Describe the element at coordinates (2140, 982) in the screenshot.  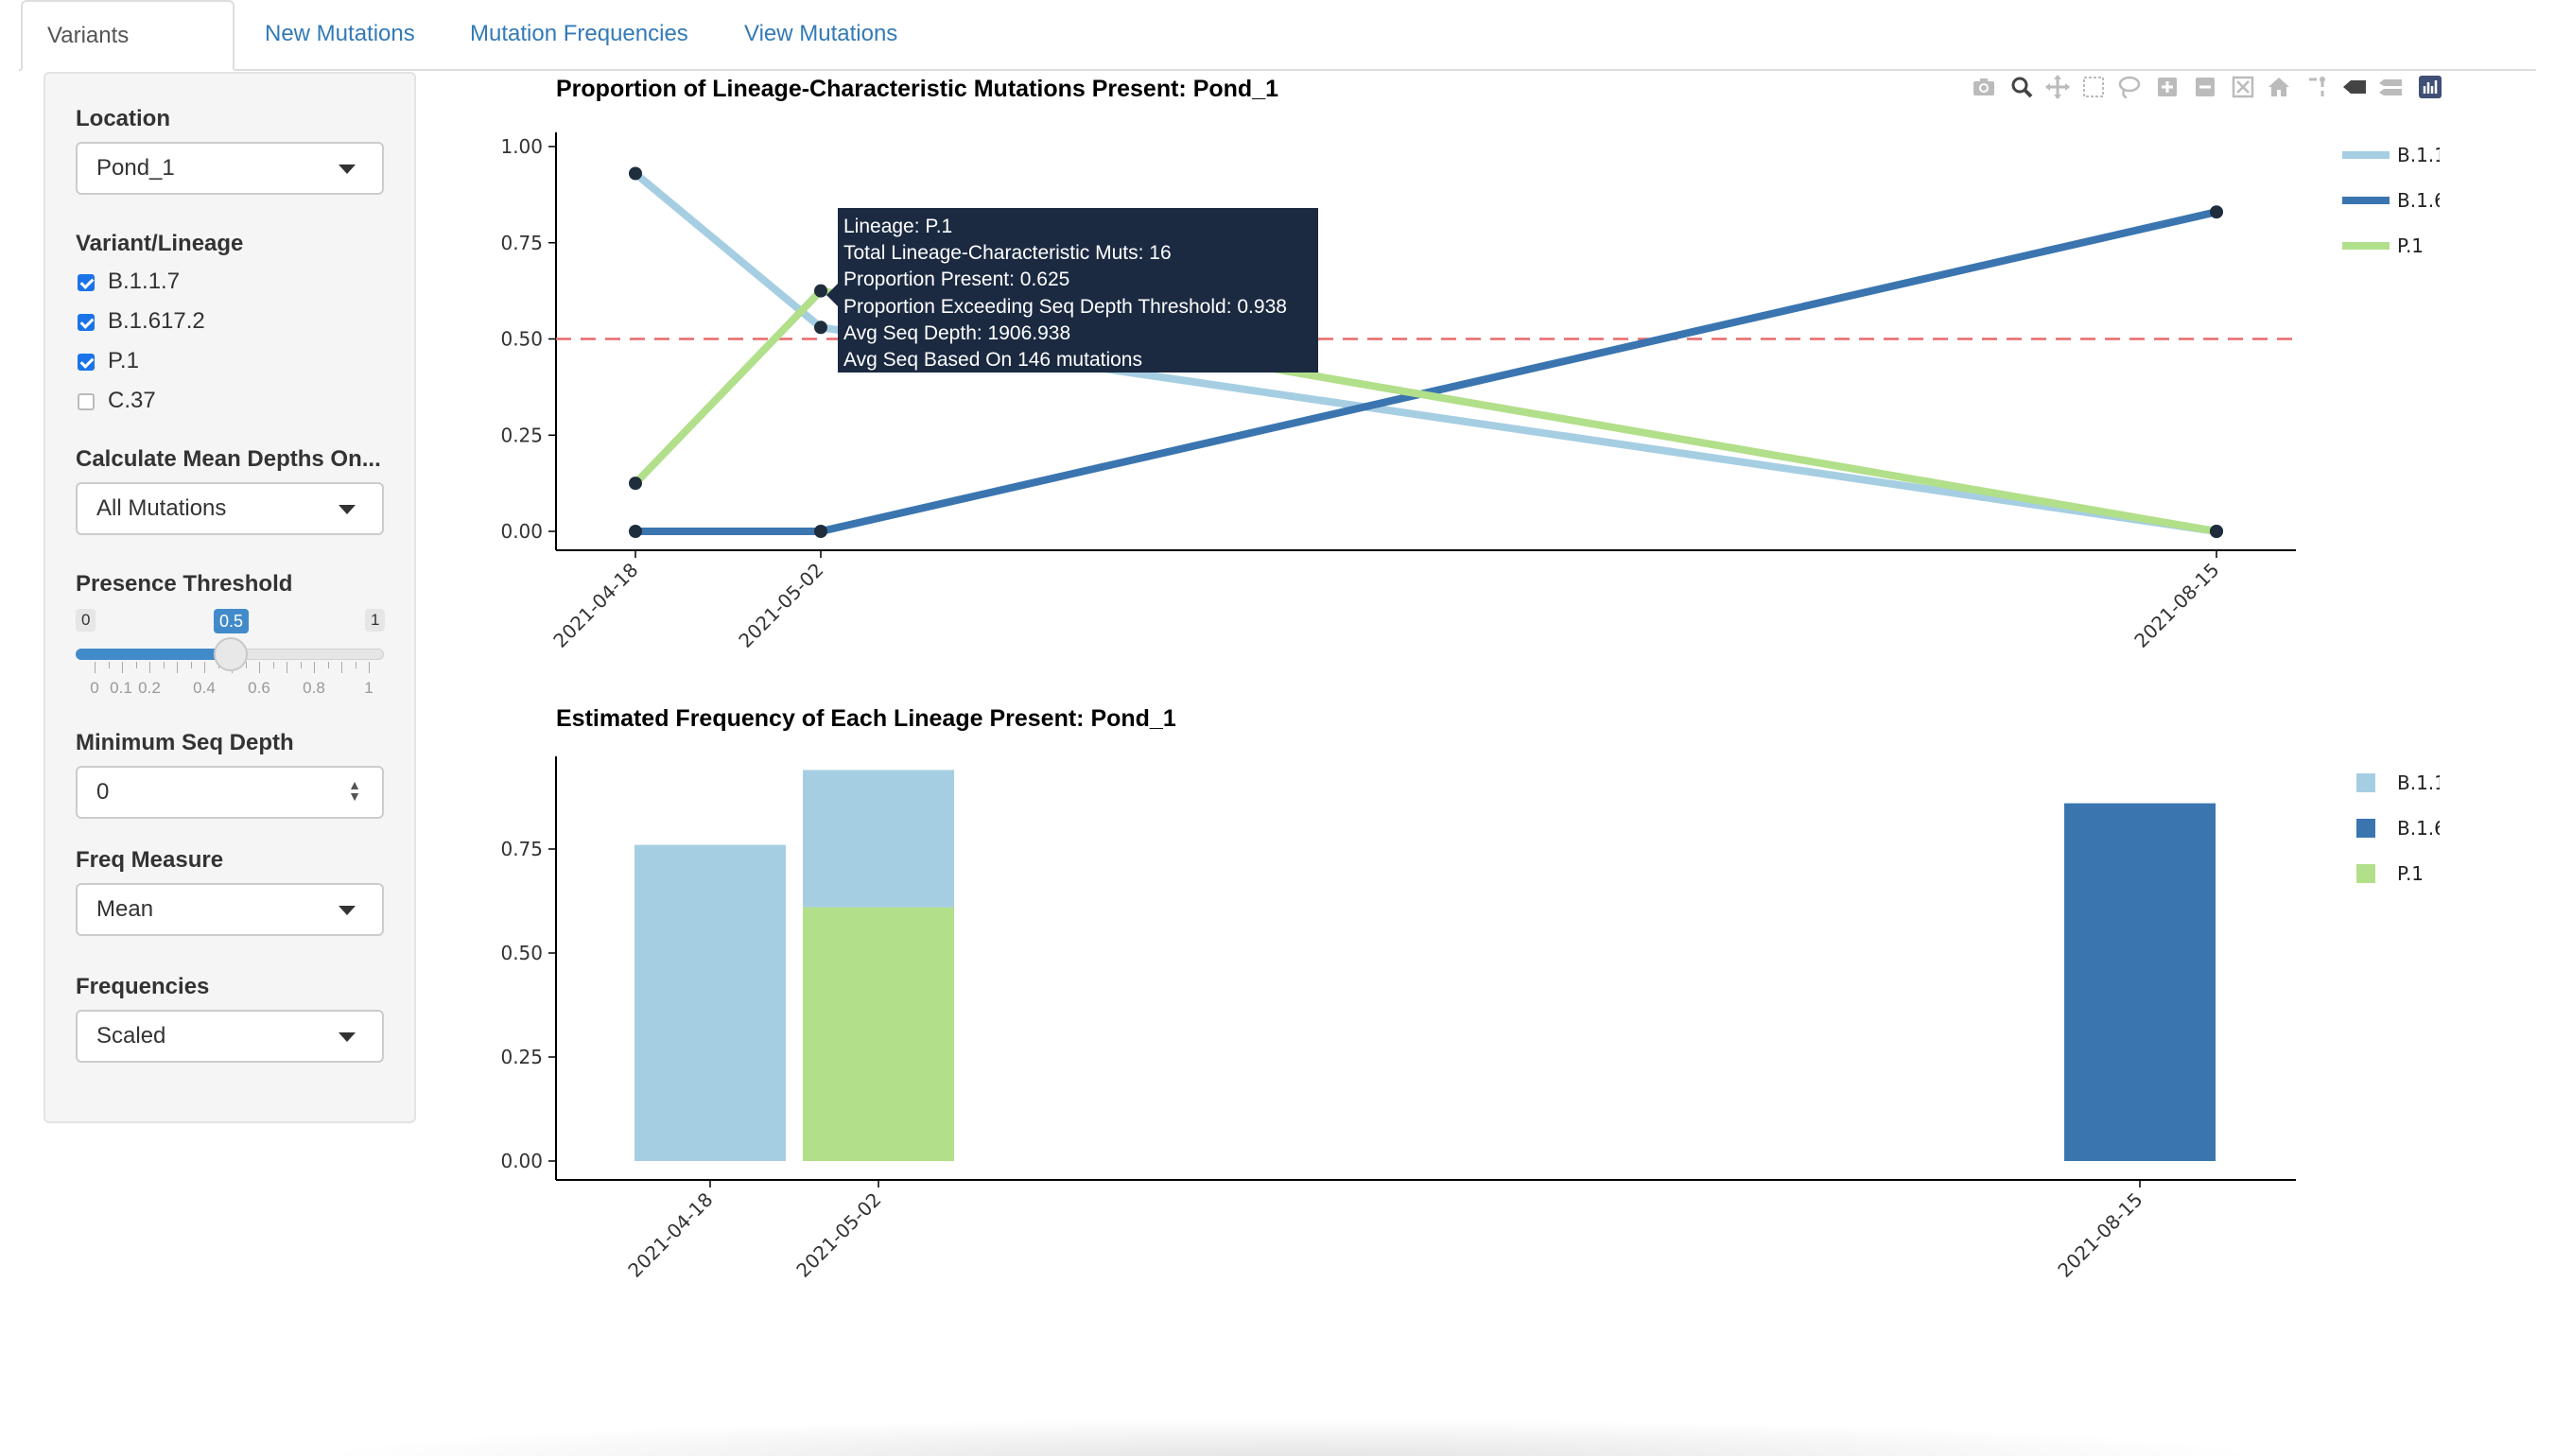
I see `bar-segment-B.1.617.2` at that location.